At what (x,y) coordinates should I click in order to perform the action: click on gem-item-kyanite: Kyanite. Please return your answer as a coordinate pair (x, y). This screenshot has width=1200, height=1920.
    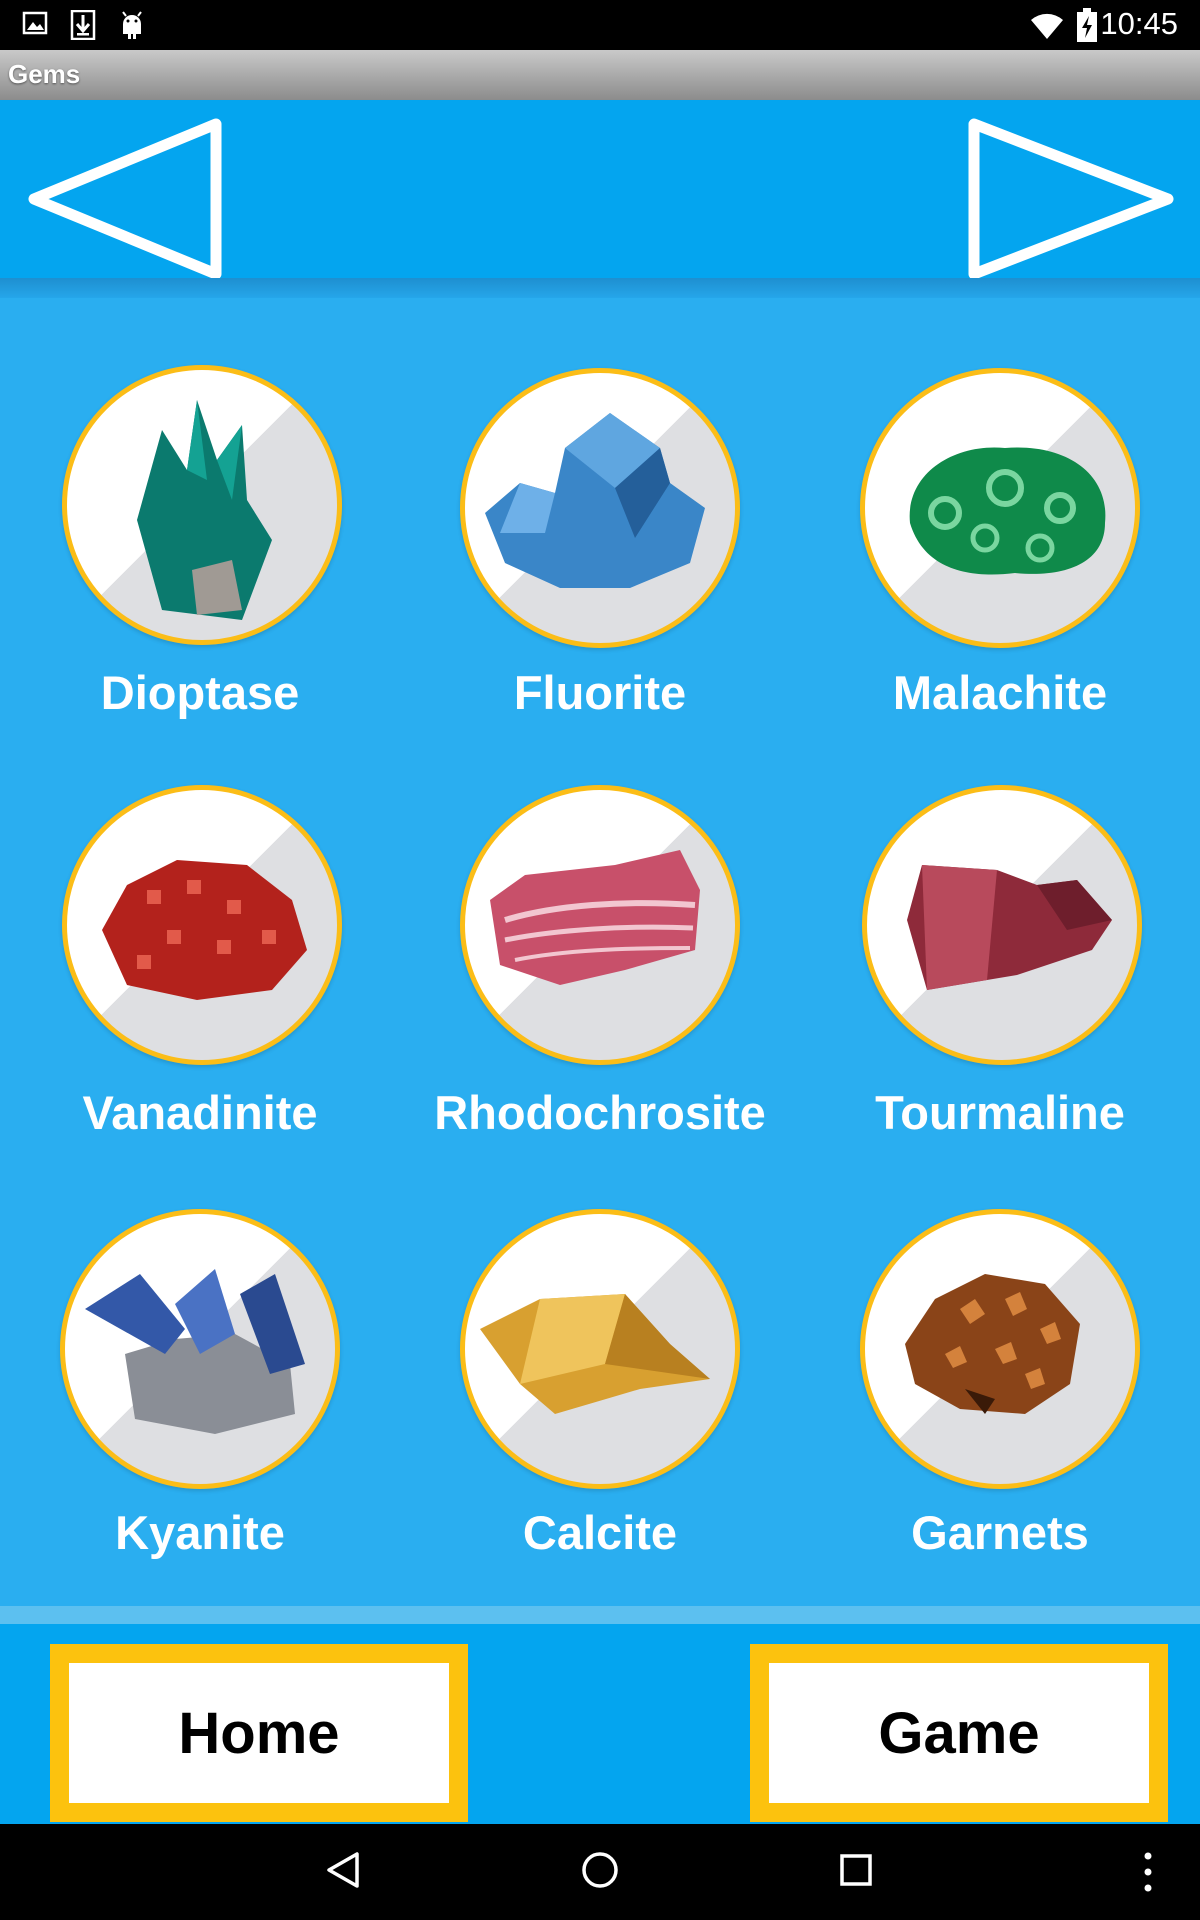
    Looking at the image, I should click on (200, 1400).